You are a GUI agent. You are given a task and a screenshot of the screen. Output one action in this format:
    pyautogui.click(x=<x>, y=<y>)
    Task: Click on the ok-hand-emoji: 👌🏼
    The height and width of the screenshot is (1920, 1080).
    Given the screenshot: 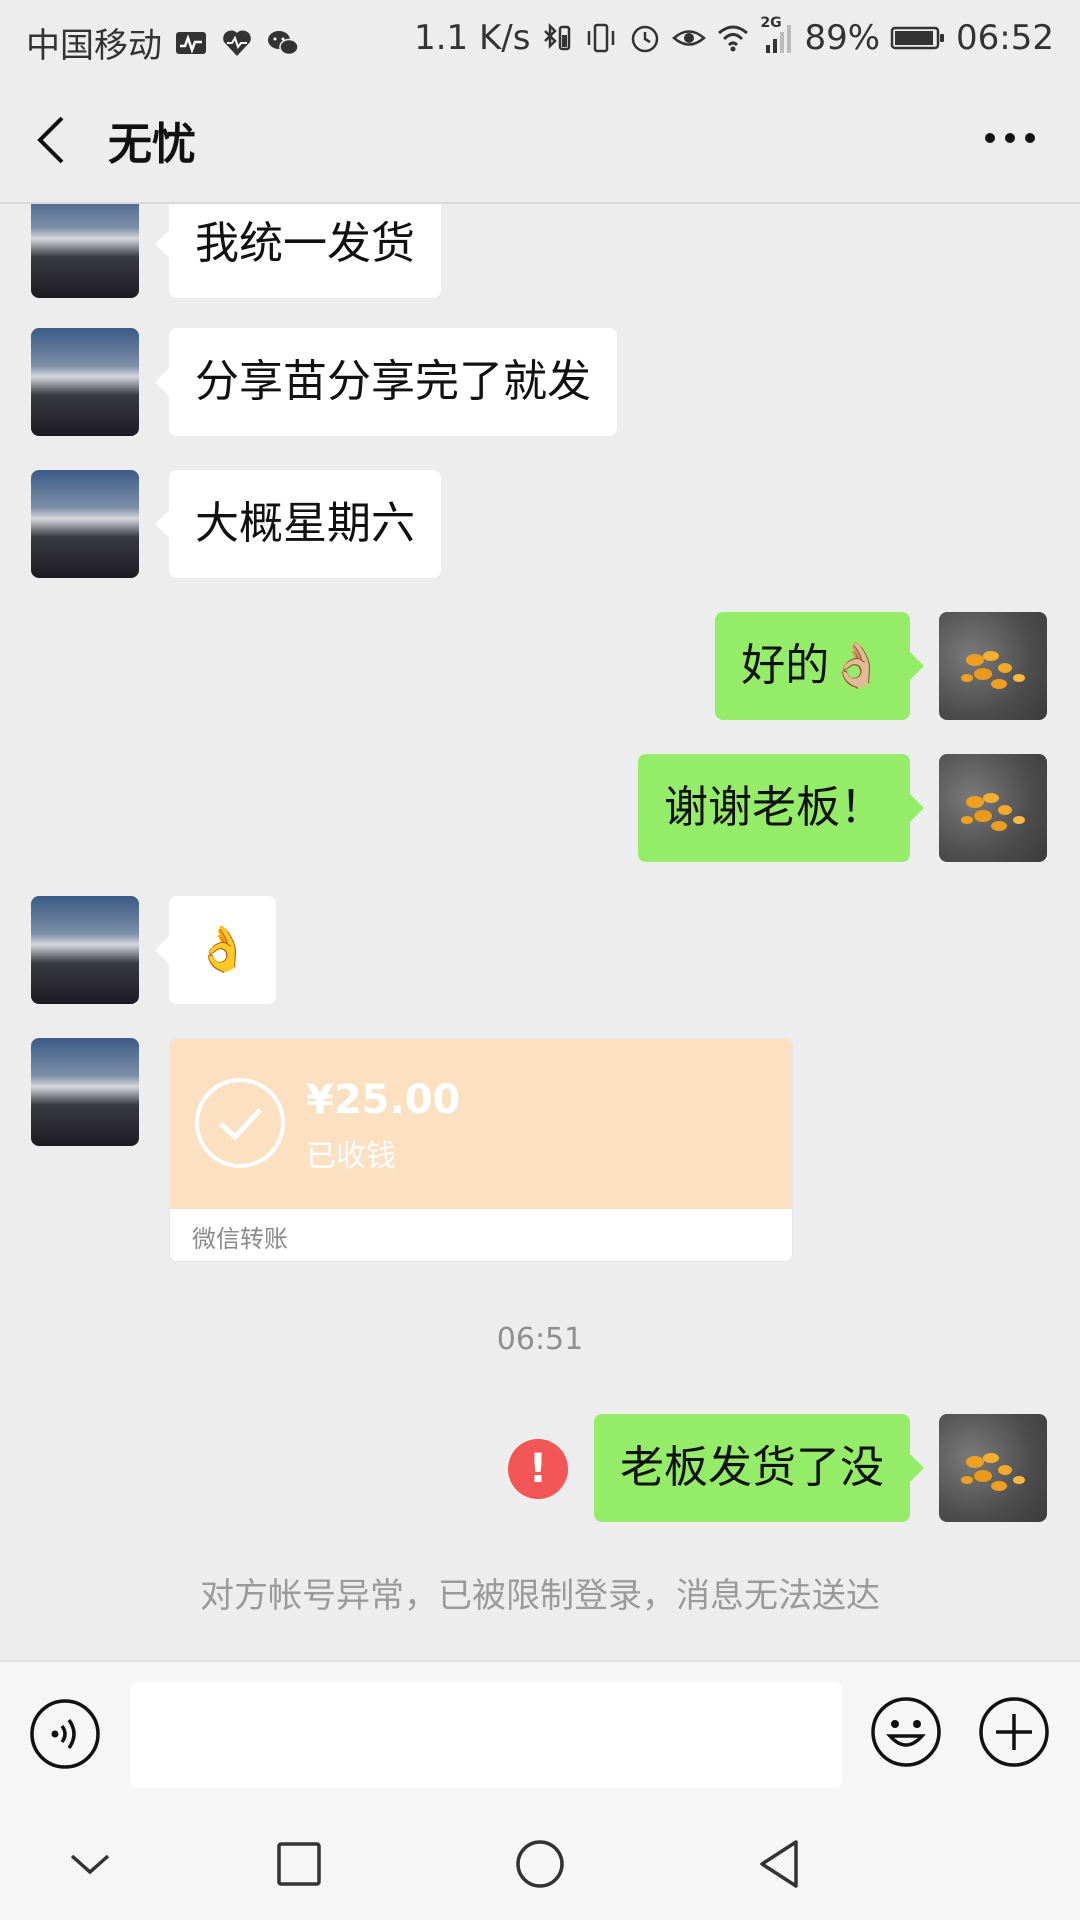 What is the action you would take?
    pyautogui.click(x=856, y=665)
    